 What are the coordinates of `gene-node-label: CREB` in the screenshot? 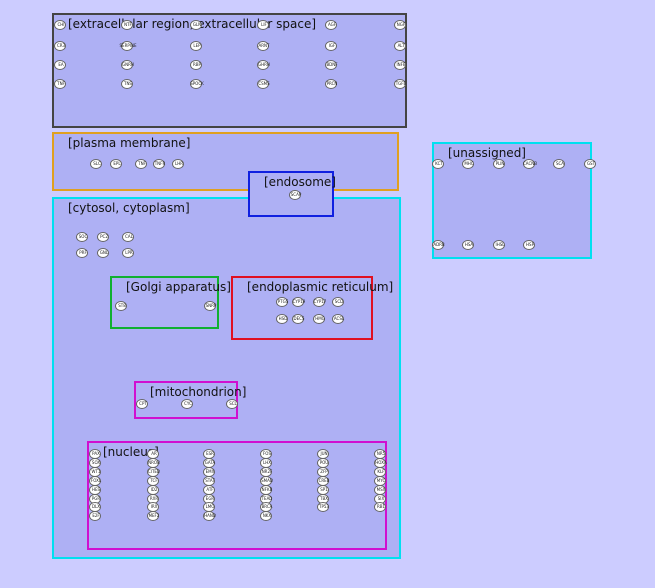 It's located at (324, 480).